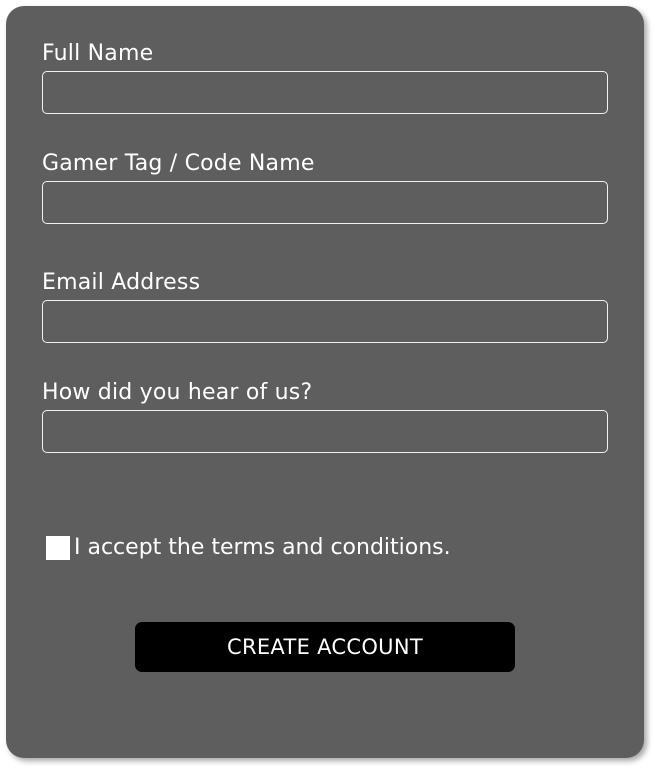  What do you see at coordinates (98, 53) in the screenshot?
I see `full-name-label: Full Name` at bounding box center [98, 53].